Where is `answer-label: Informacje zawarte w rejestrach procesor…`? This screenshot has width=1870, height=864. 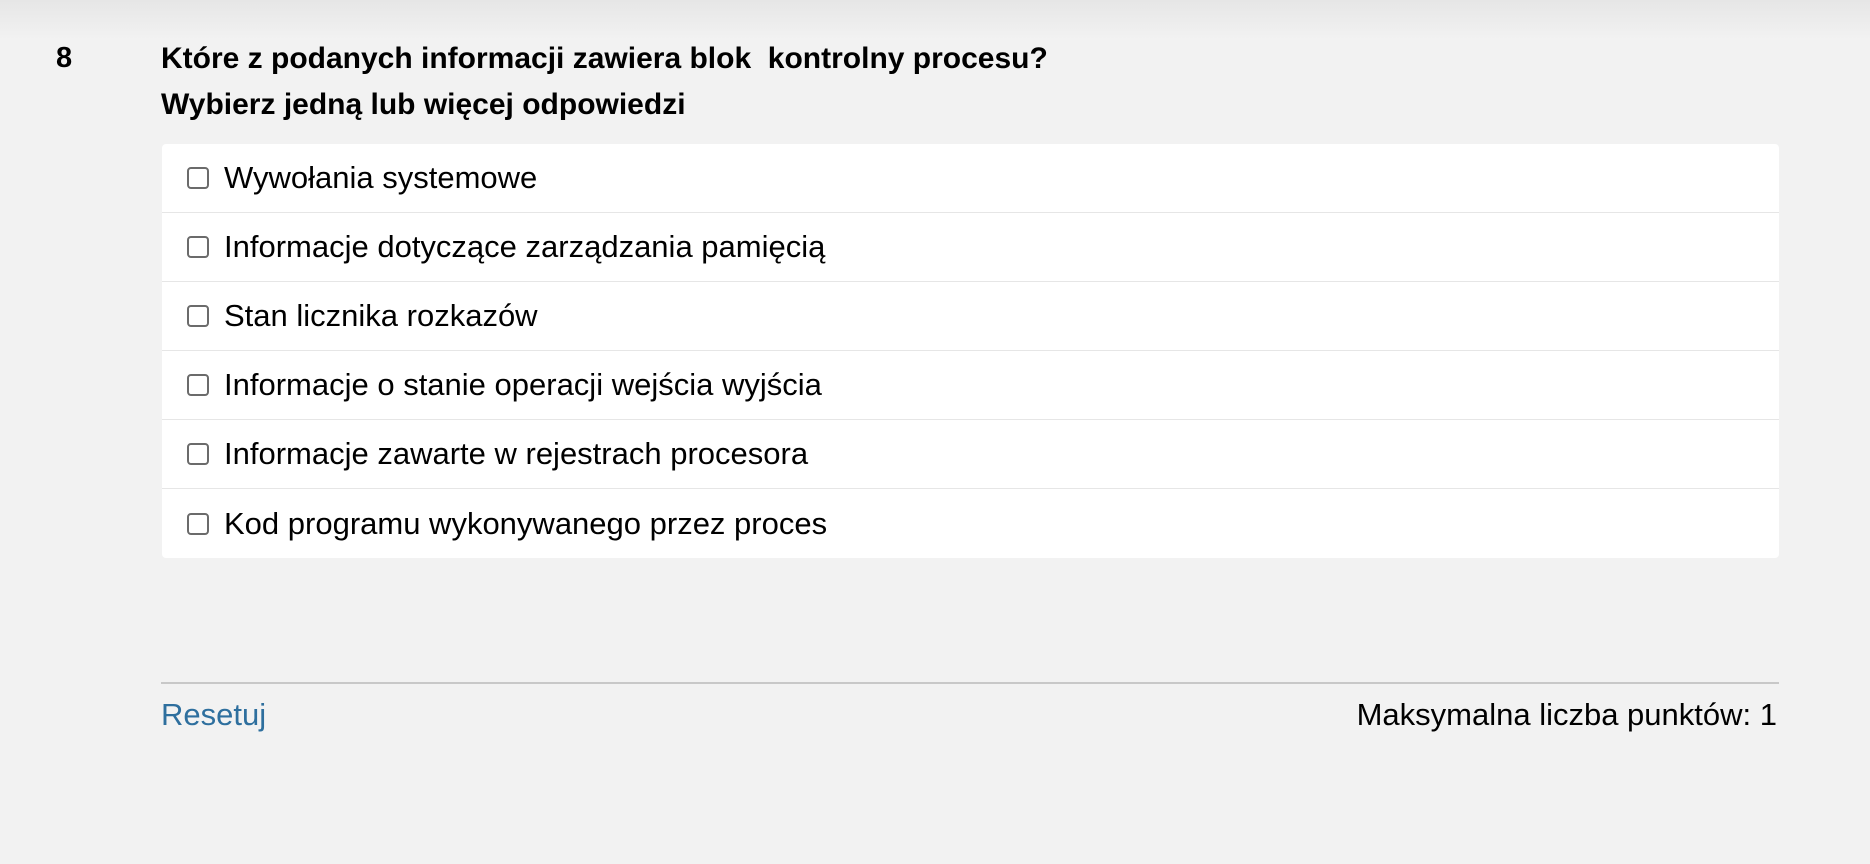
answer-label: Informacje zawarte w rejestrach procesor… is located at coordinates (516, 454).